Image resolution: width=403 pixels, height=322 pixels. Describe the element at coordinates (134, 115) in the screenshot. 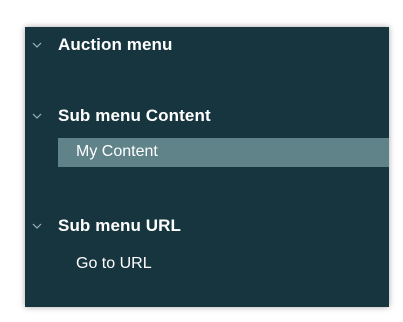

I see `section-title-sub-menu-content: Sub menu Content` at that location.